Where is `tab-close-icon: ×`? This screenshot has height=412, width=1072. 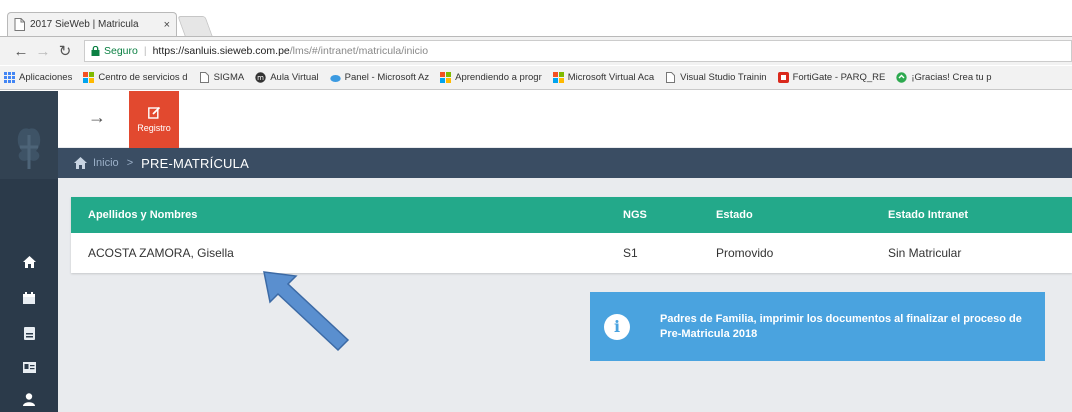
tab-close-icon: × is located at coordinates (167, 25).